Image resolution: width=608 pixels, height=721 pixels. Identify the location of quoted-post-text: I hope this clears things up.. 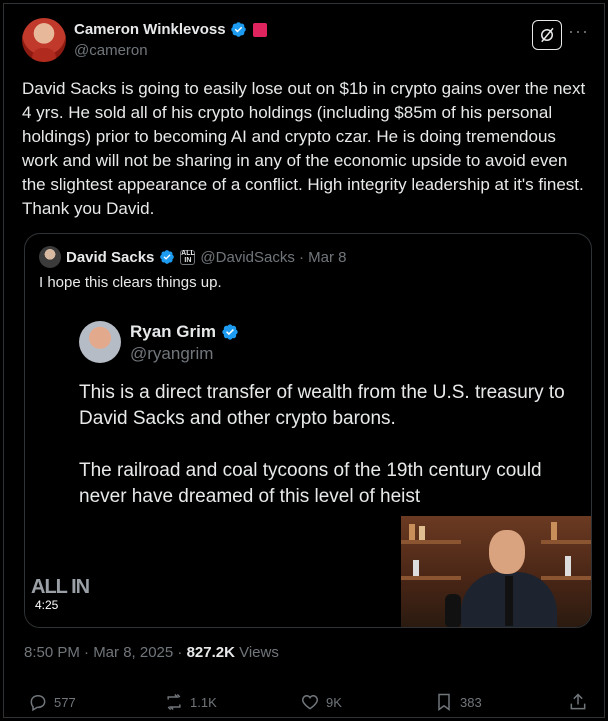
(130, 282).